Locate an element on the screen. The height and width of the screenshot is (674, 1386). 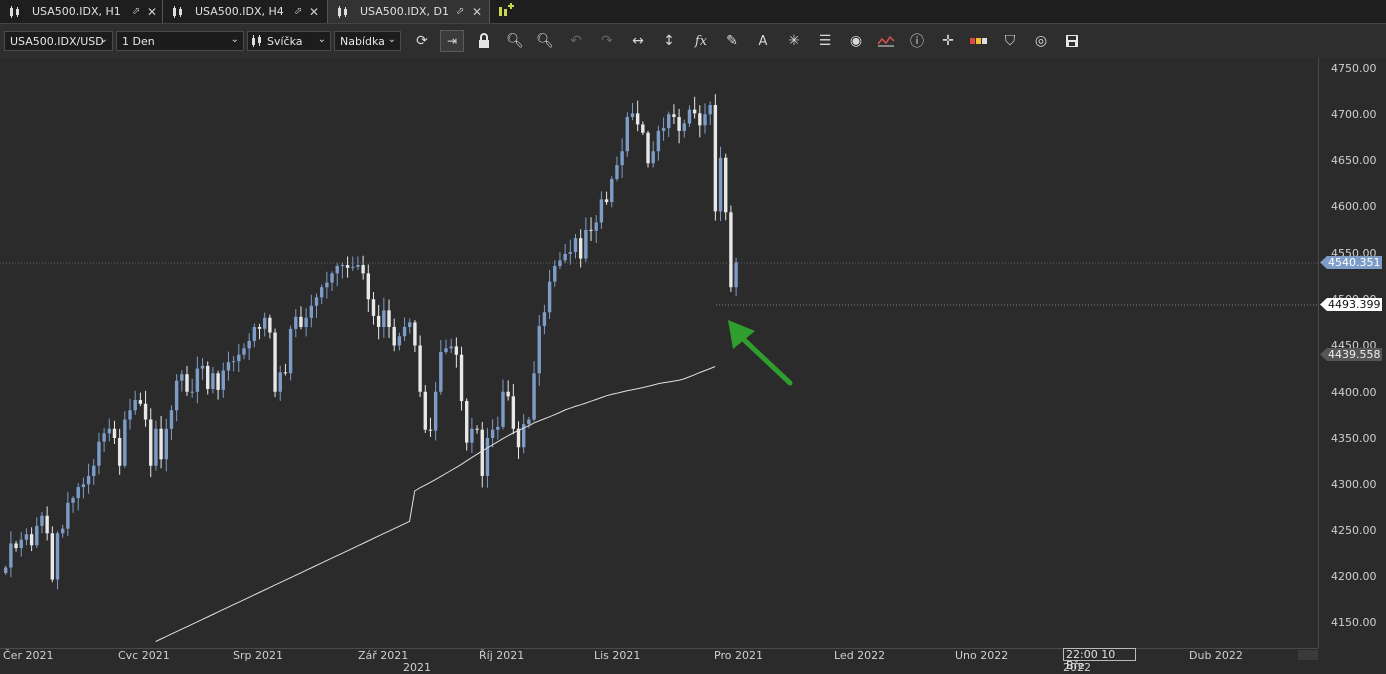
y-tick-label: 4700.00 is located at coordinates (1354, 114).